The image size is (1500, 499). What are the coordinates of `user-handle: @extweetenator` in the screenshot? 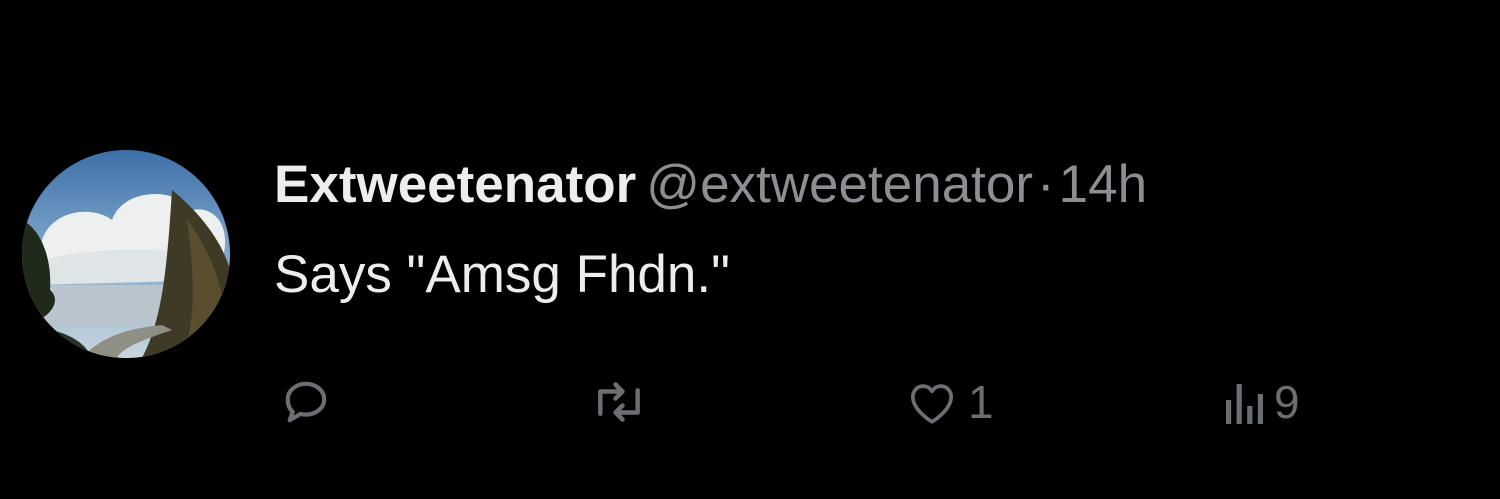 It's located at (839, 184).